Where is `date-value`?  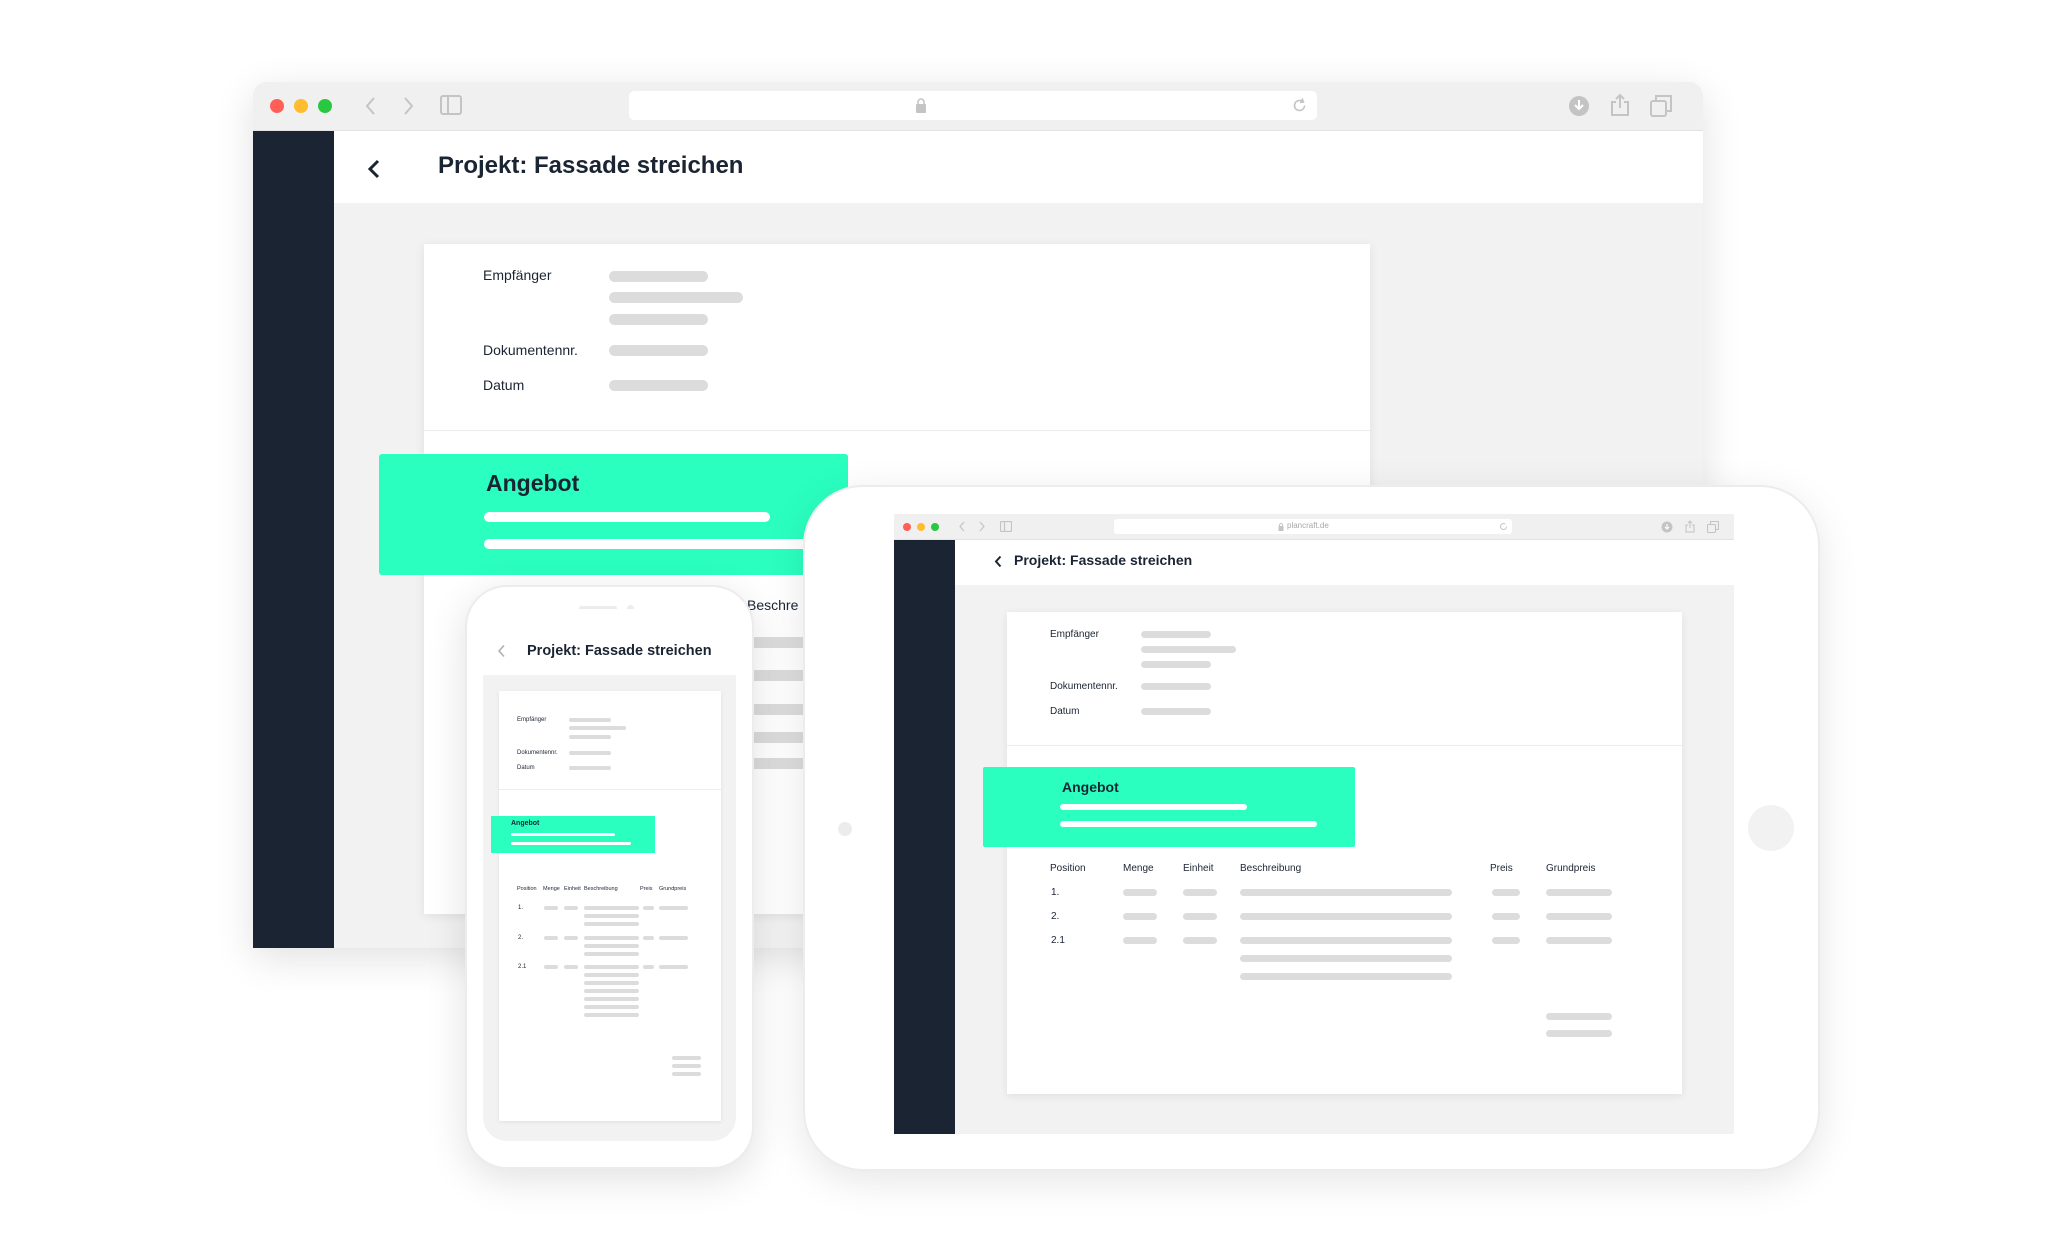 date-value is located at coordinates (1176, 711).